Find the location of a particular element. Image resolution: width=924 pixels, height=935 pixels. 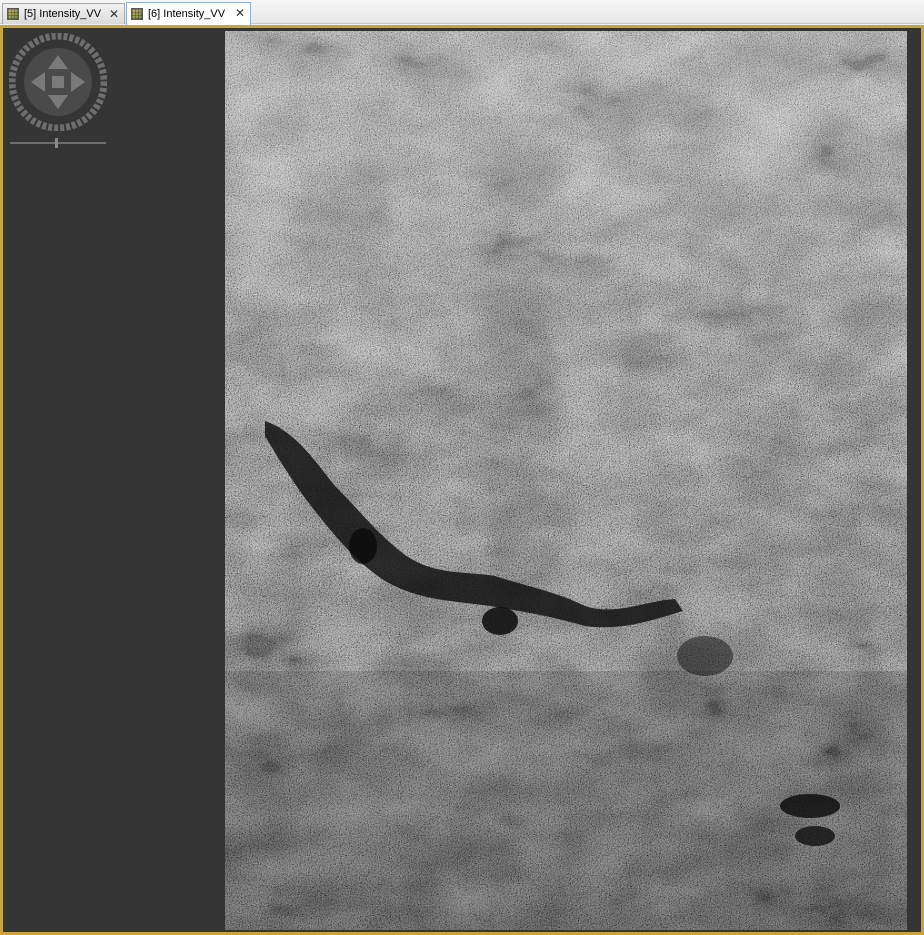

tab-intensity-vv-5: [5] Intensity_VV ✕ is located at coordinates (63, 13).